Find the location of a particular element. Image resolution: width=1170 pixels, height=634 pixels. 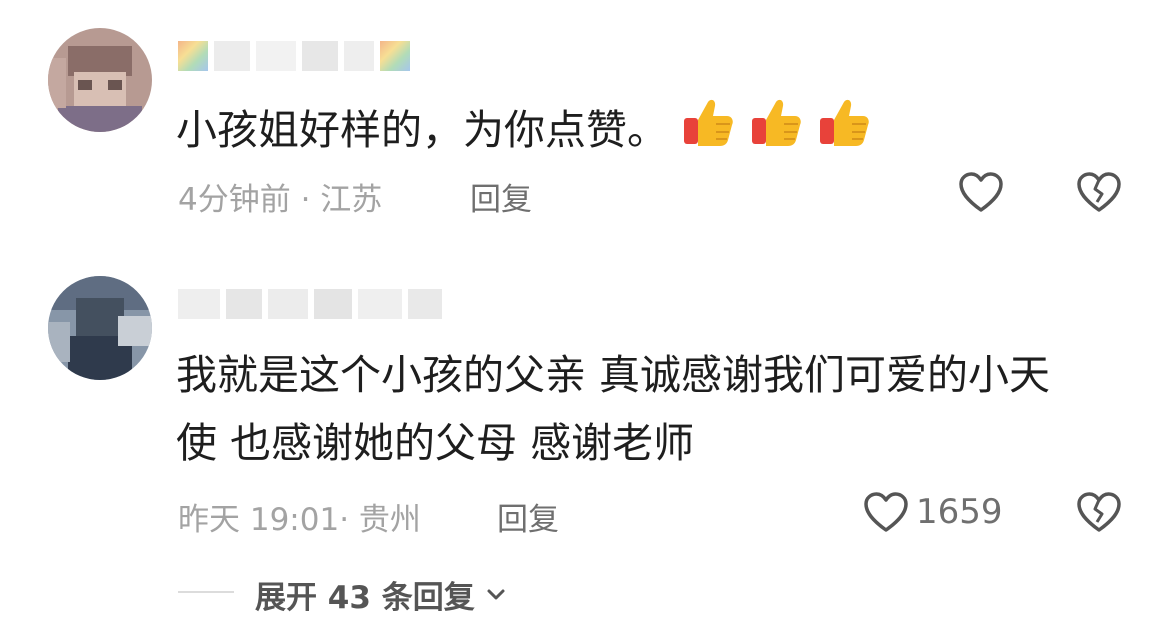

chevron-down-icon is located at coordinates (496, 594).